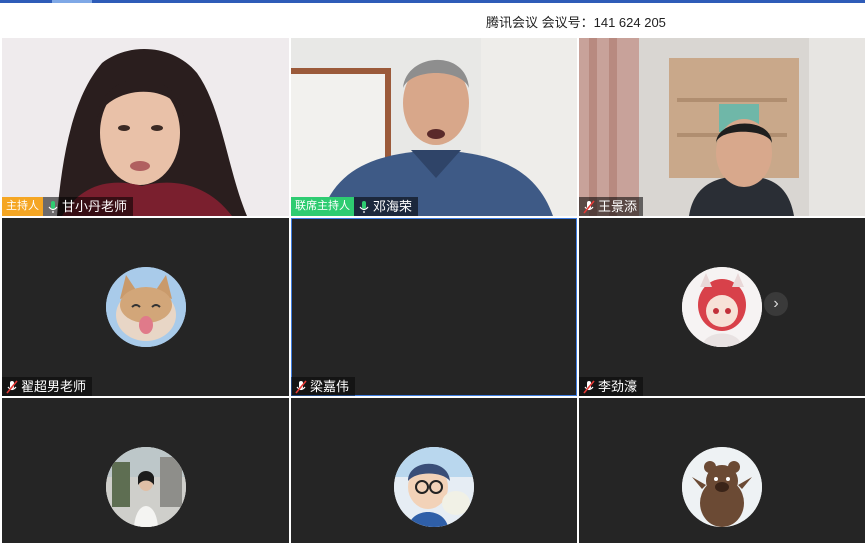 This screenshot has height=543, width=865. Describe the element at coordinates (434, 487) in the screenshot. I see `cartoon-boy-avatar` at that location.